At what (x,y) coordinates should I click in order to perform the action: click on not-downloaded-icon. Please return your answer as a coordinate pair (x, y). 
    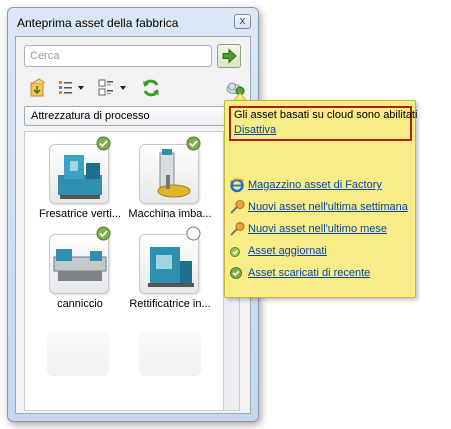
    Looking at the image, I should click on (193, 233).